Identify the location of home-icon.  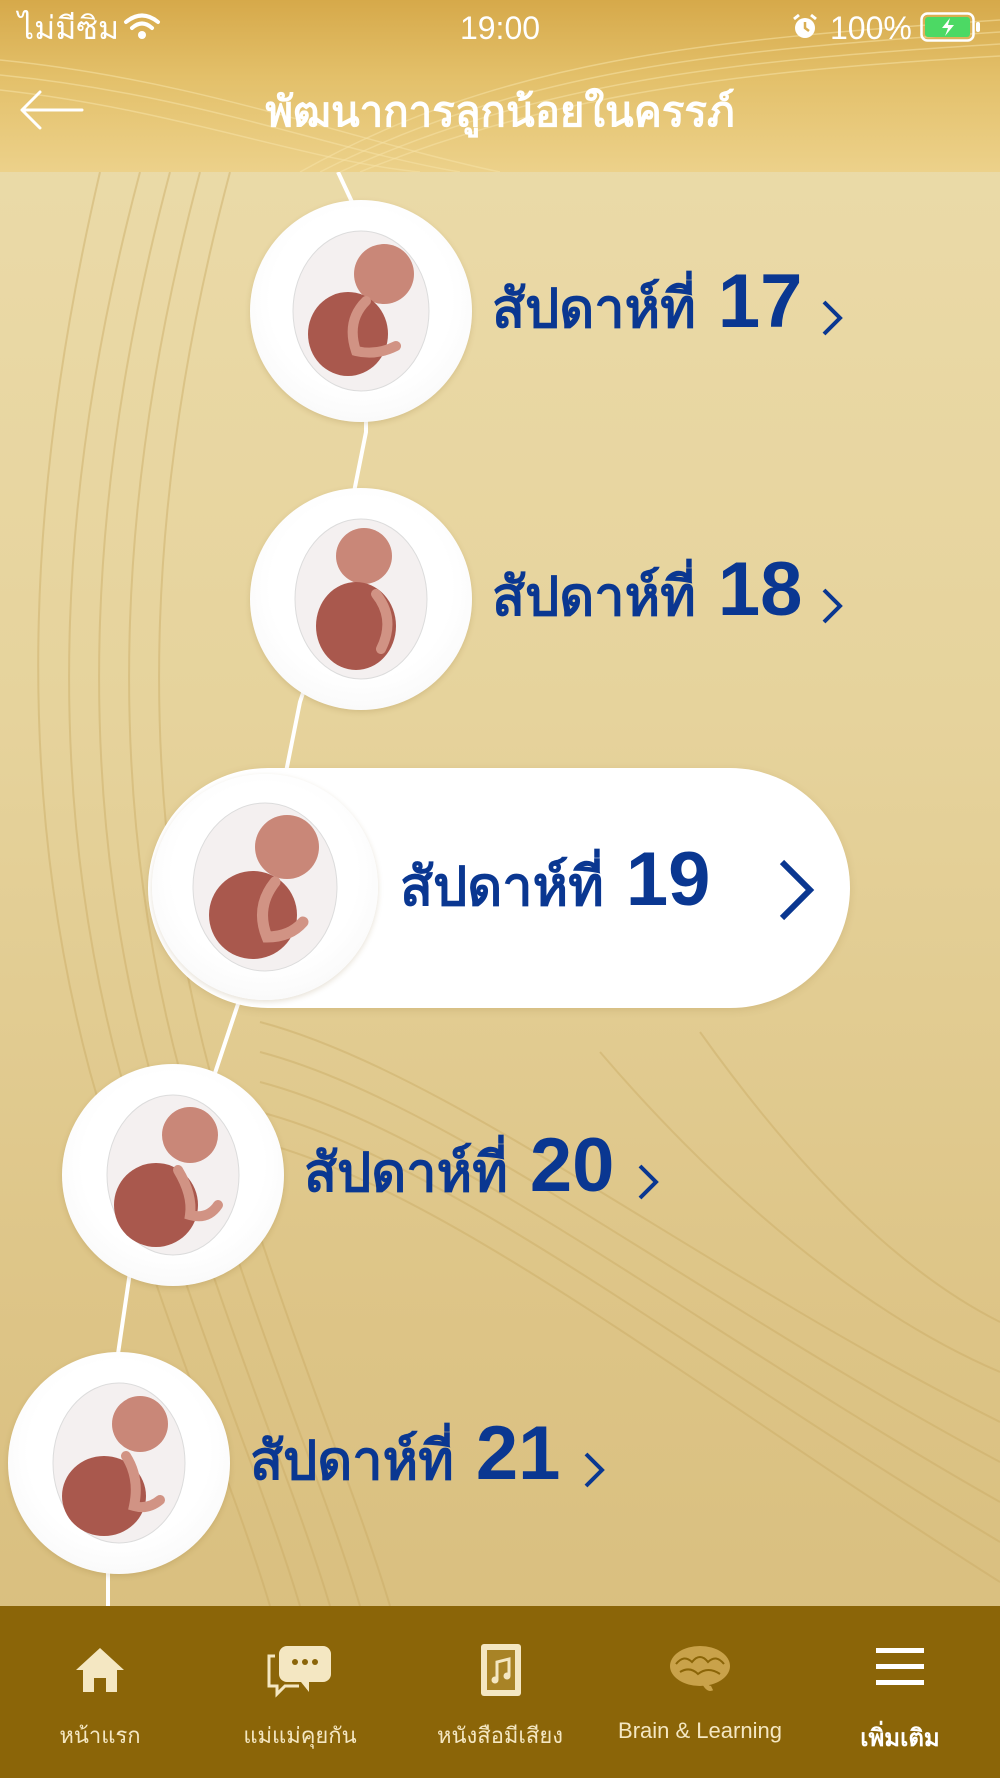
(100, 1670).